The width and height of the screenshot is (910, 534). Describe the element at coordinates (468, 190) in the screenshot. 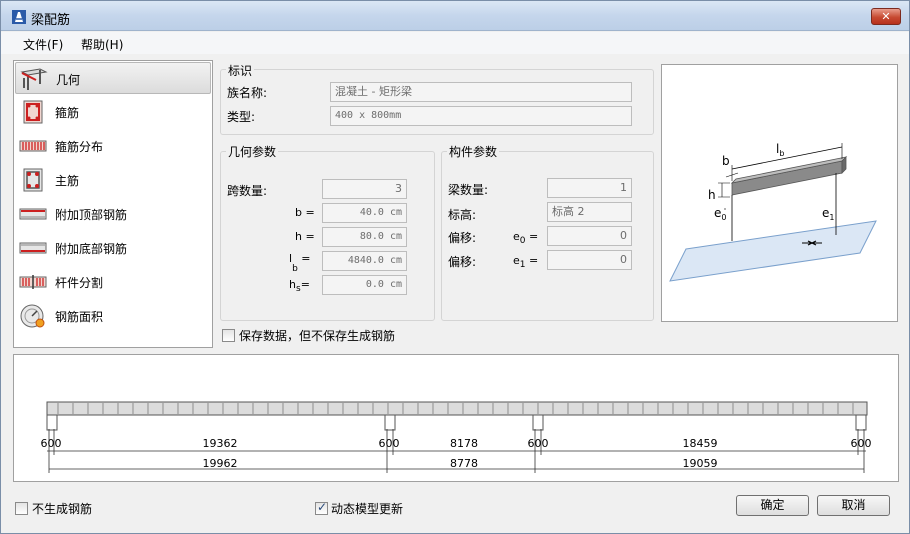

I see `beam-count-label: 梁数量:` at that location.